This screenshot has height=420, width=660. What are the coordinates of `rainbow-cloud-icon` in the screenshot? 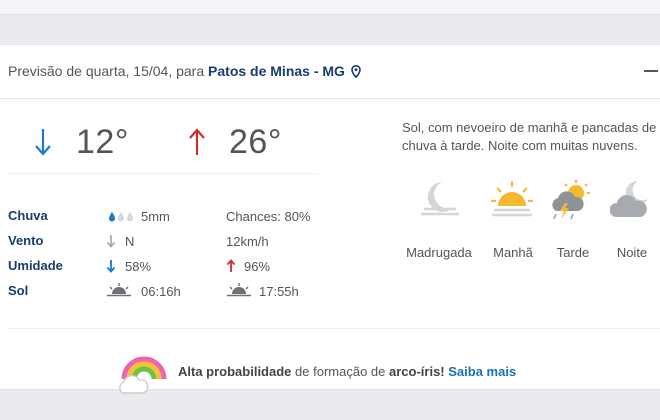 It's located at (143, 375).